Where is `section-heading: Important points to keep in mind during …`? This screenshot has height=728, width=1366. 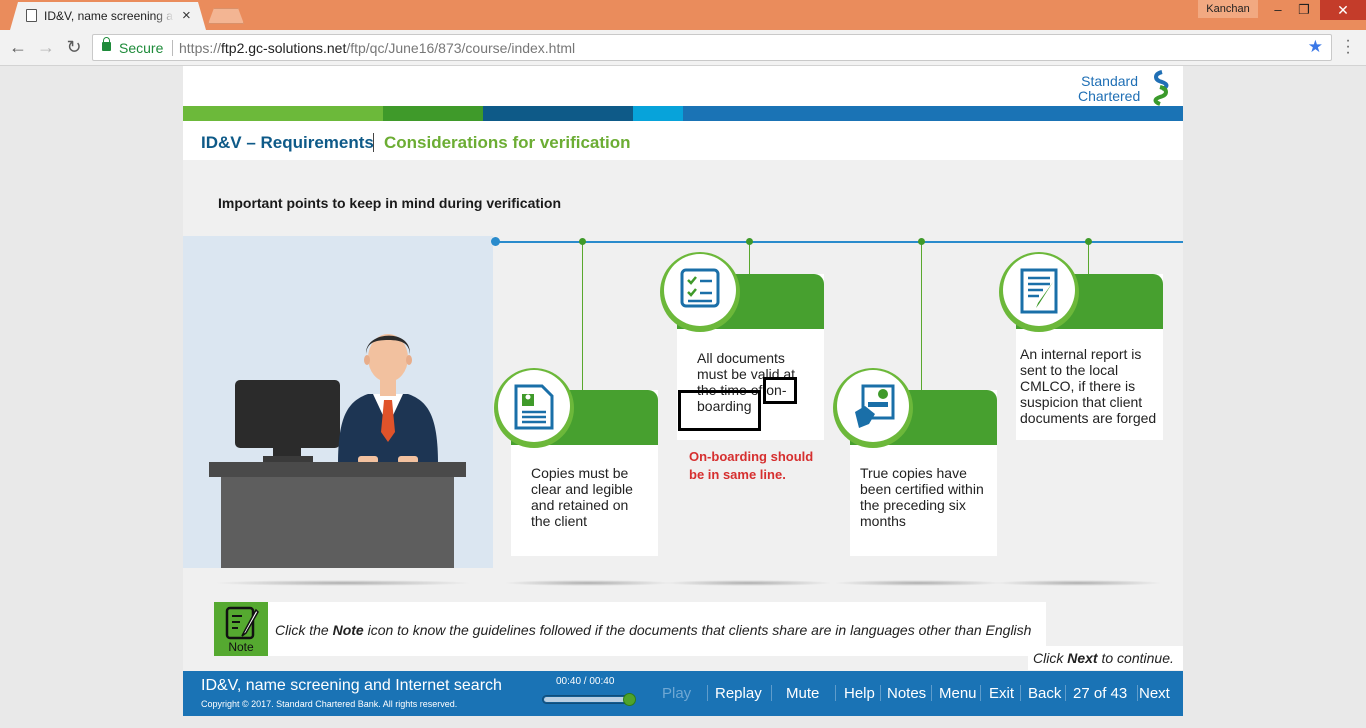 section-heading: Important points to keep in mind during … is located at coordinates (390, 203).